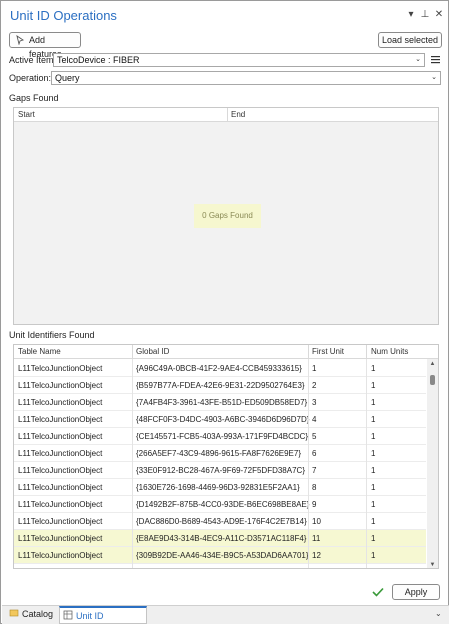 This screenshot has width=449, height=624. I want to click on cell-global-id: {CE145571-FCB5-403A-993A-171F9FD4BCDC}, so click(222, 436).